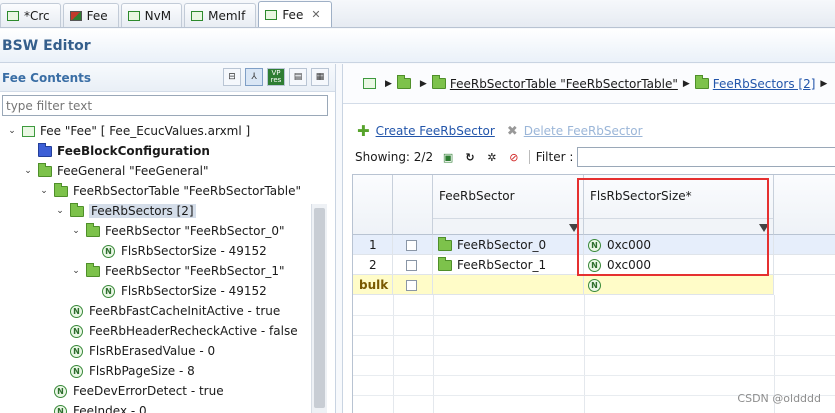 The image size is (835, 413). What do you see at coordinates (298, 77) in the screenshot?
I see `doc-icon: ▤` at bounding box center [298, 77].